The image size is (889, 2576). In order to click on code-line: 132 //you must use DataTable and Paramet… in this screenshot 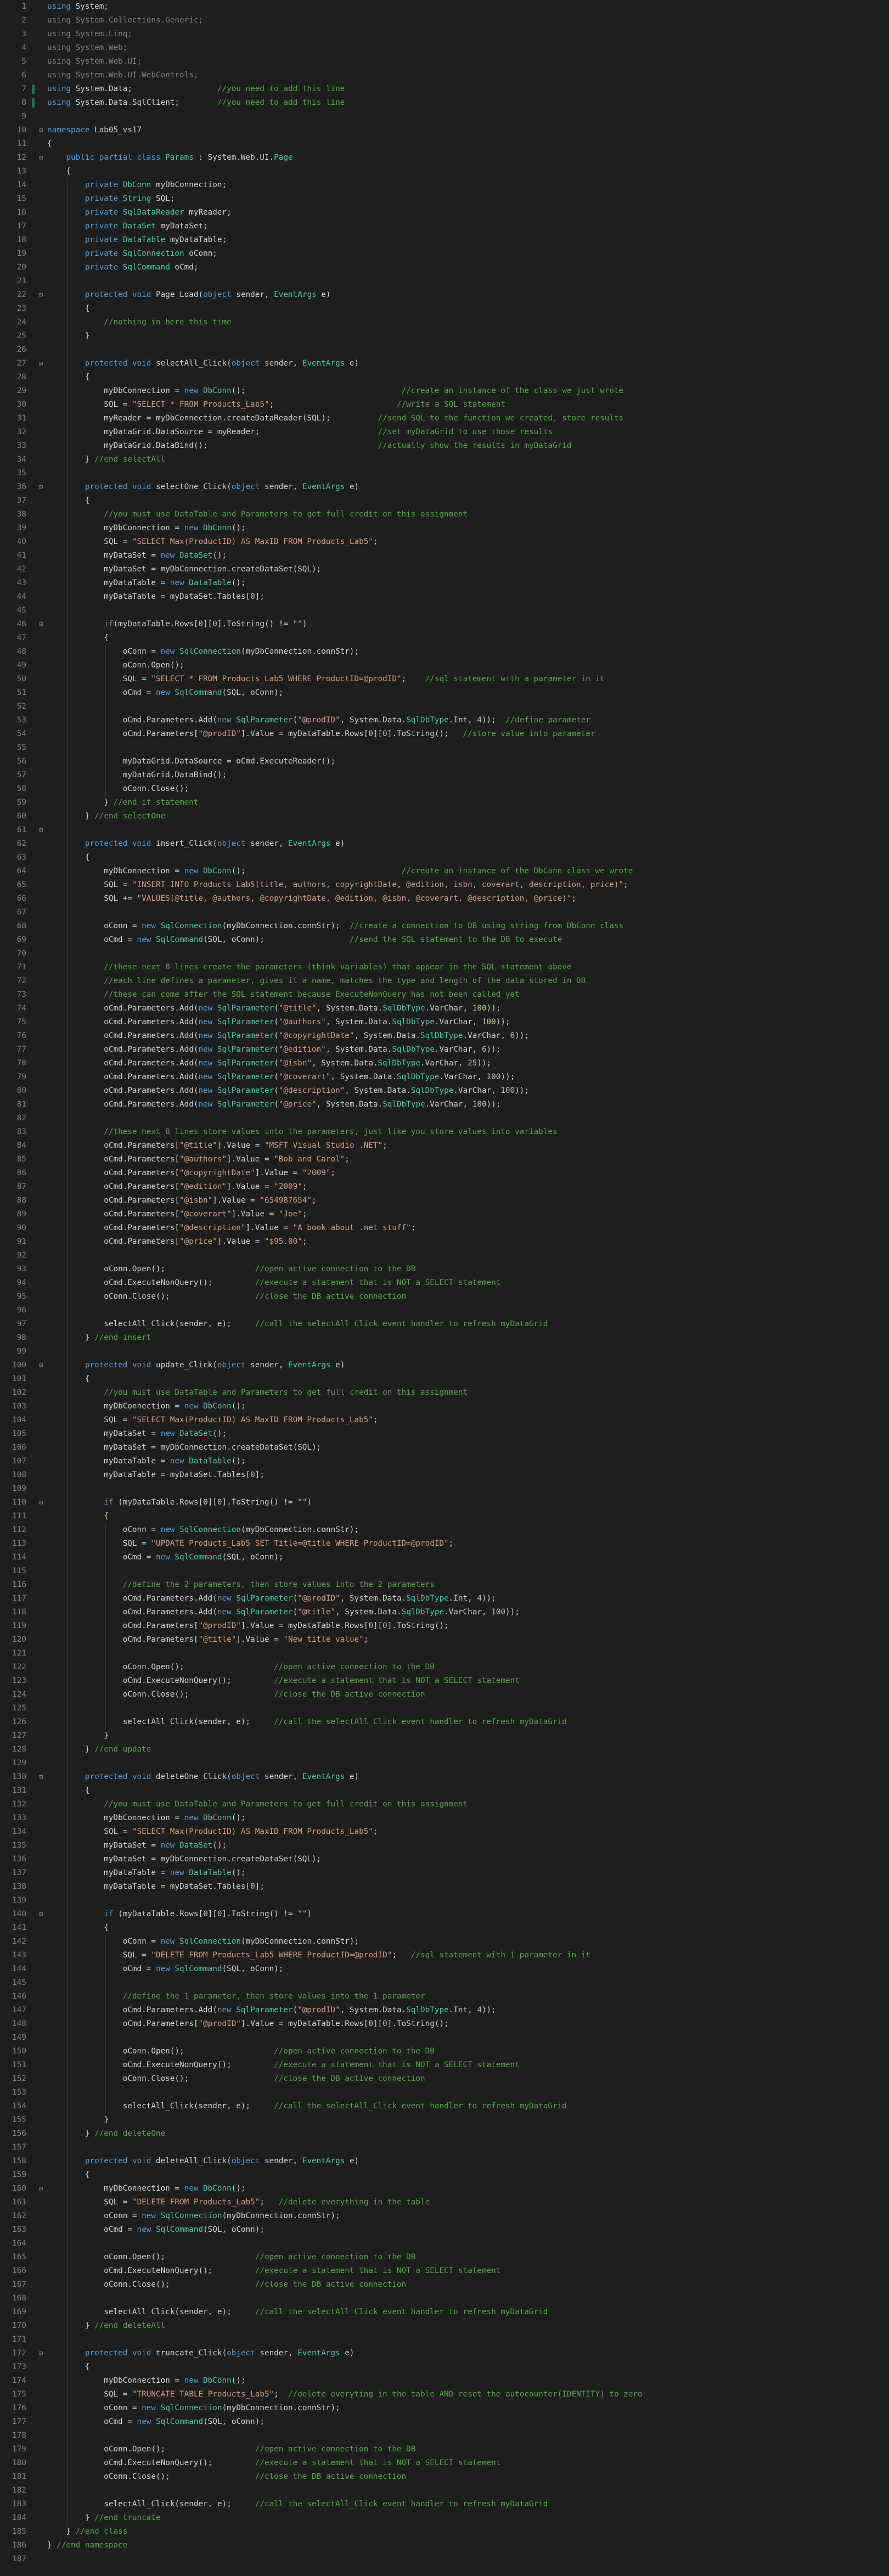, I will do `click(444, 1804)`.